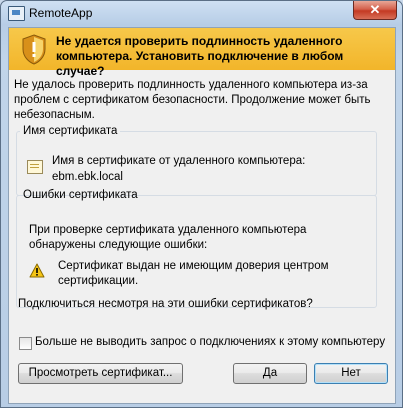 The height and width of the screenshot is (408, 403). What do you see at coordinates (201, 14) in the screenshot?
I see `title-bar: RemoteApp ✕` at bounding box center [201, 14].